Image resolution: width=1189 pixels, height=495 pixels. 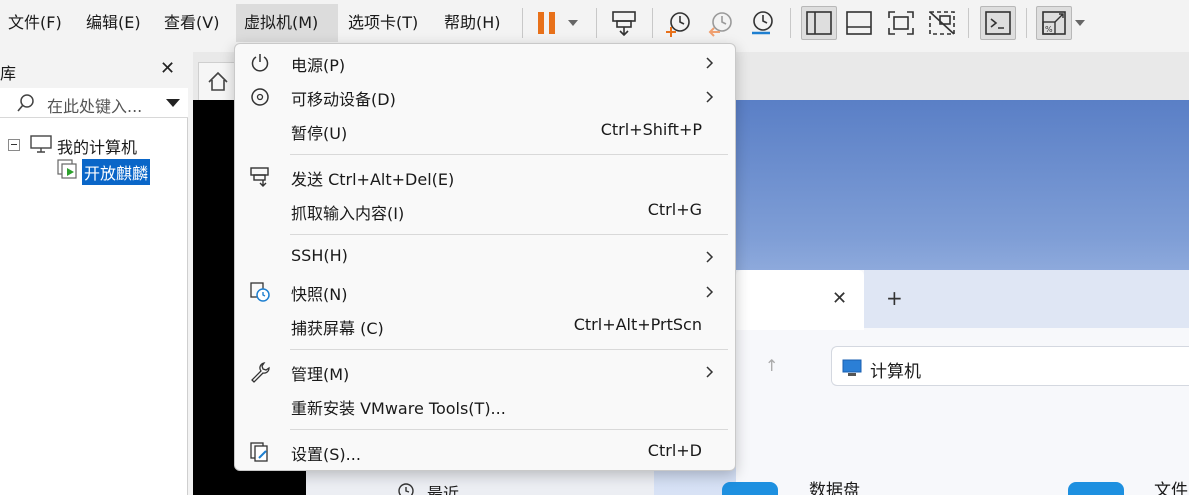 What do you see at coordinates (97, 146) in the screenshot?
I see `tree-item-my-computer: 我的计算机` at bounding box center [97, 146].